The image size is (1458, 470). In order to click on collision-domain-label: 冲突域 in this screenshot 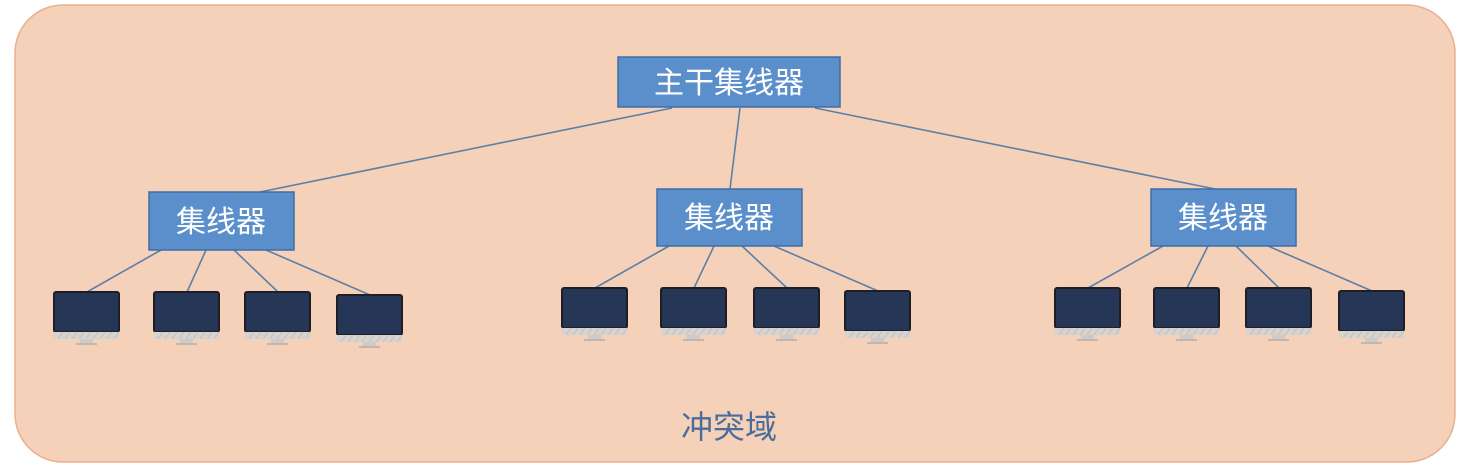, I will do `click(729, 427)`.